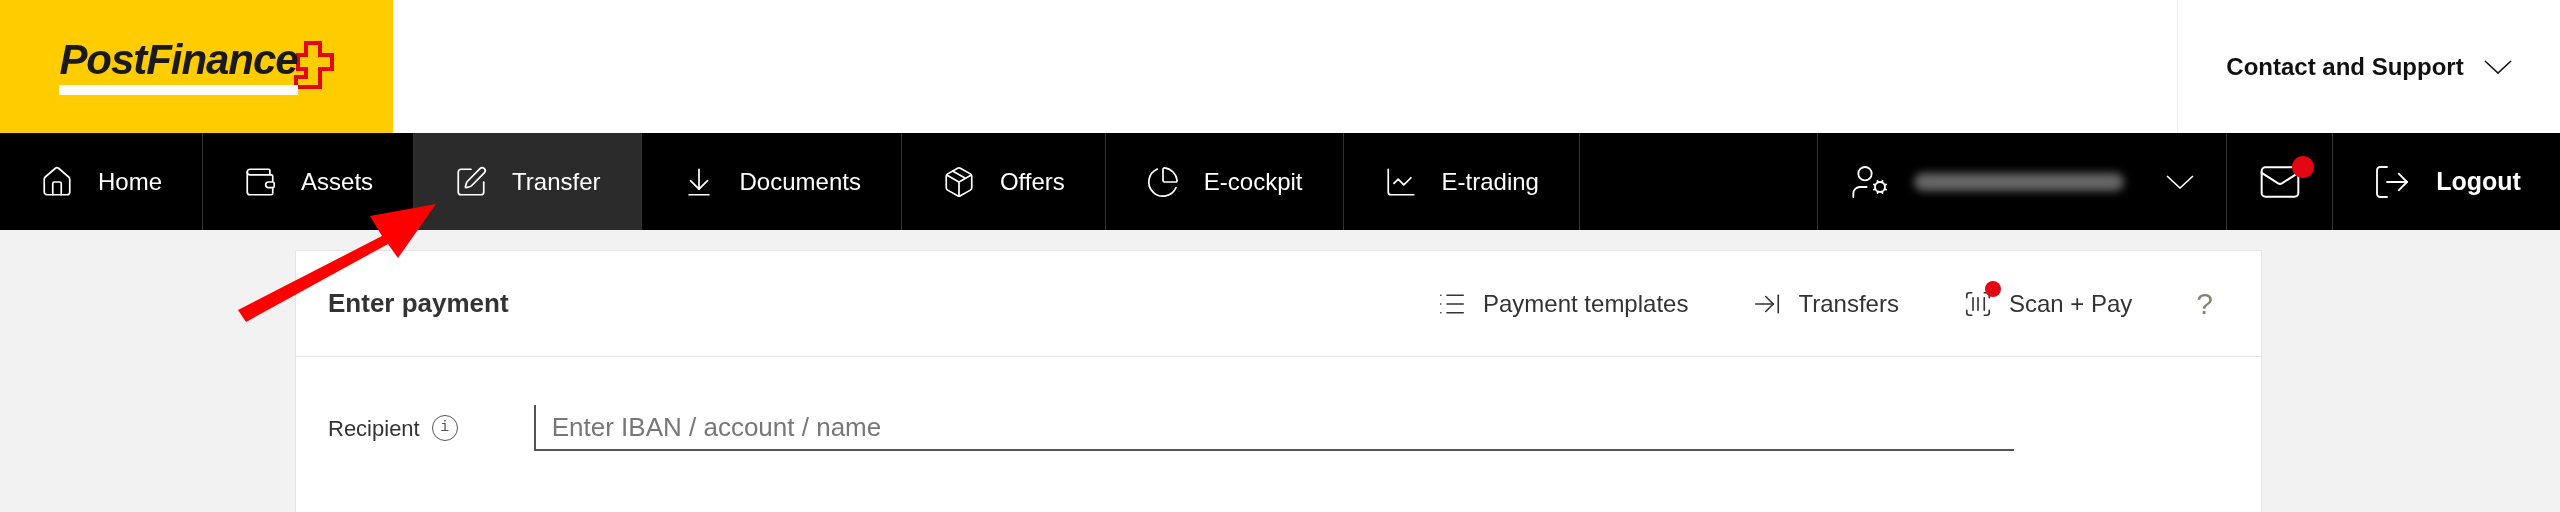 The height and width of the screenshot is (512, 2560). Describe the element at coordinates (1273, 428) in the screenshot. I see `recipient-input: Enter IBAN / account / name` at that location.